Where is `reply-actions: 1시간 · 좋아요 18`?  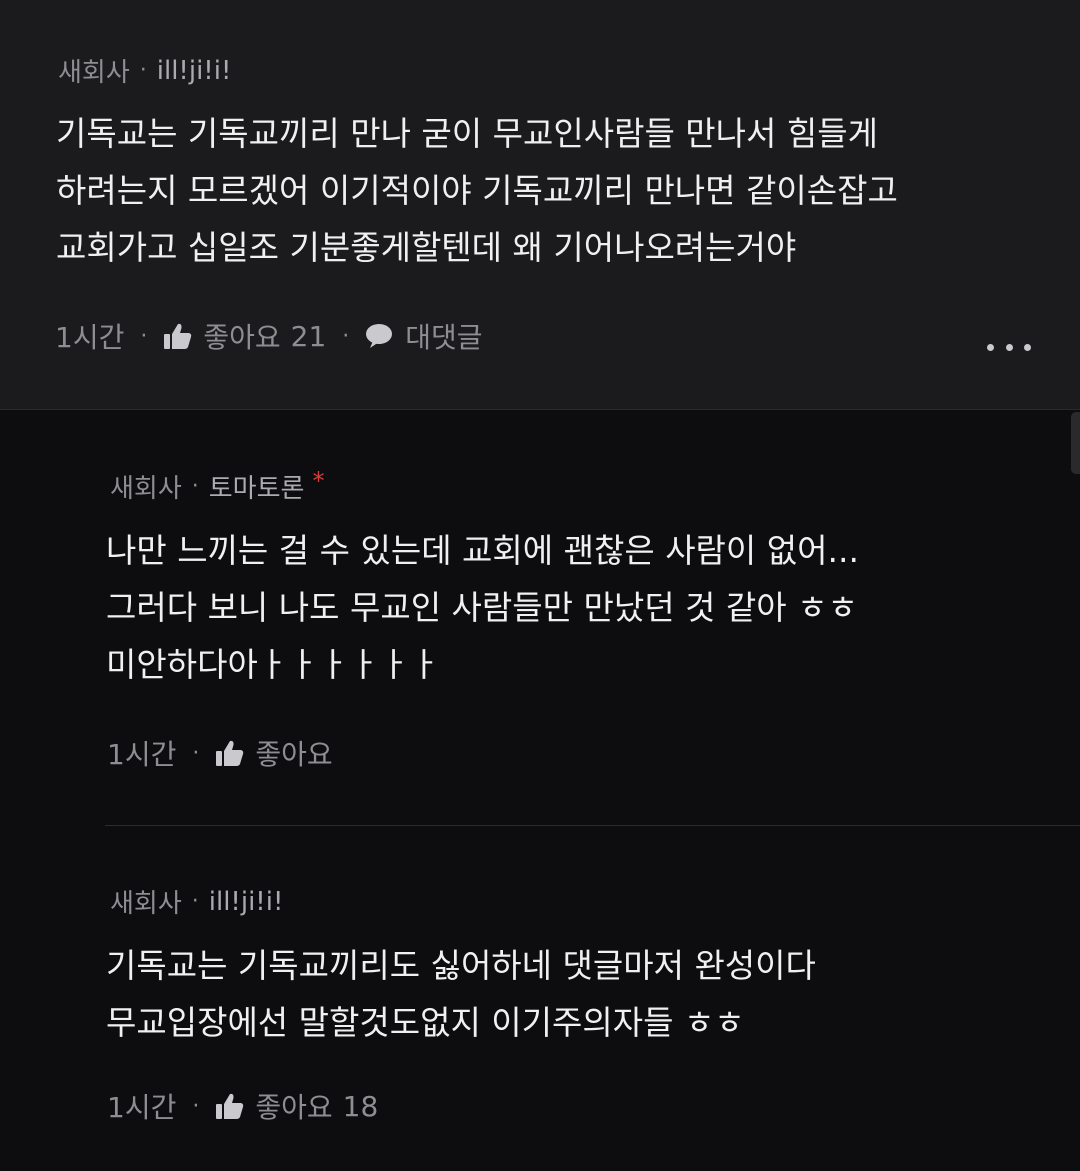
reply-actions: 1시간 · 좋아요 18 is located at coordinates (242, 1106).